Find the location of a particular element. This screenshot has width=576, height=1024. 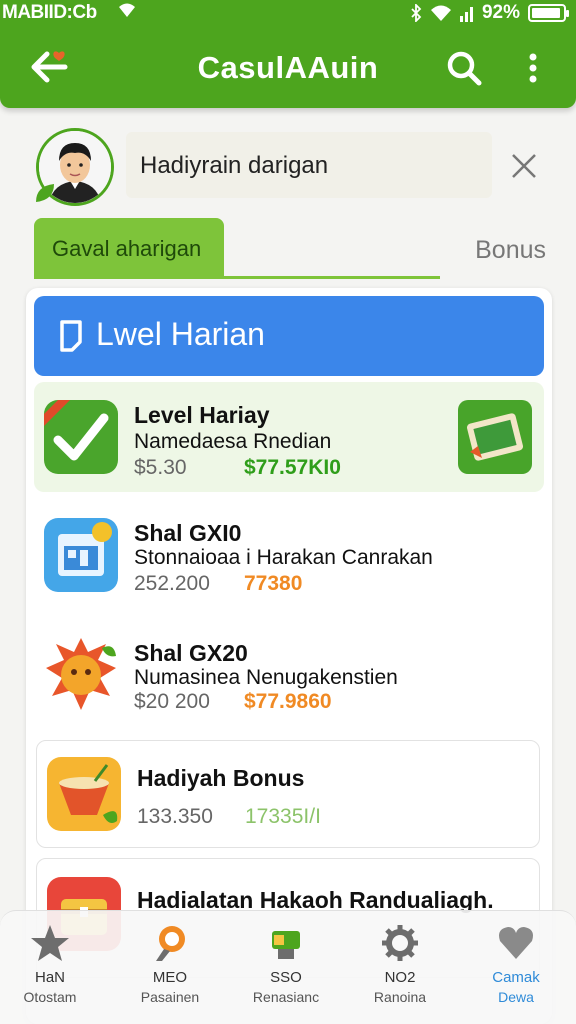

profile-name-box: Hadiyrain darigan is located at coordinates (309, 165).